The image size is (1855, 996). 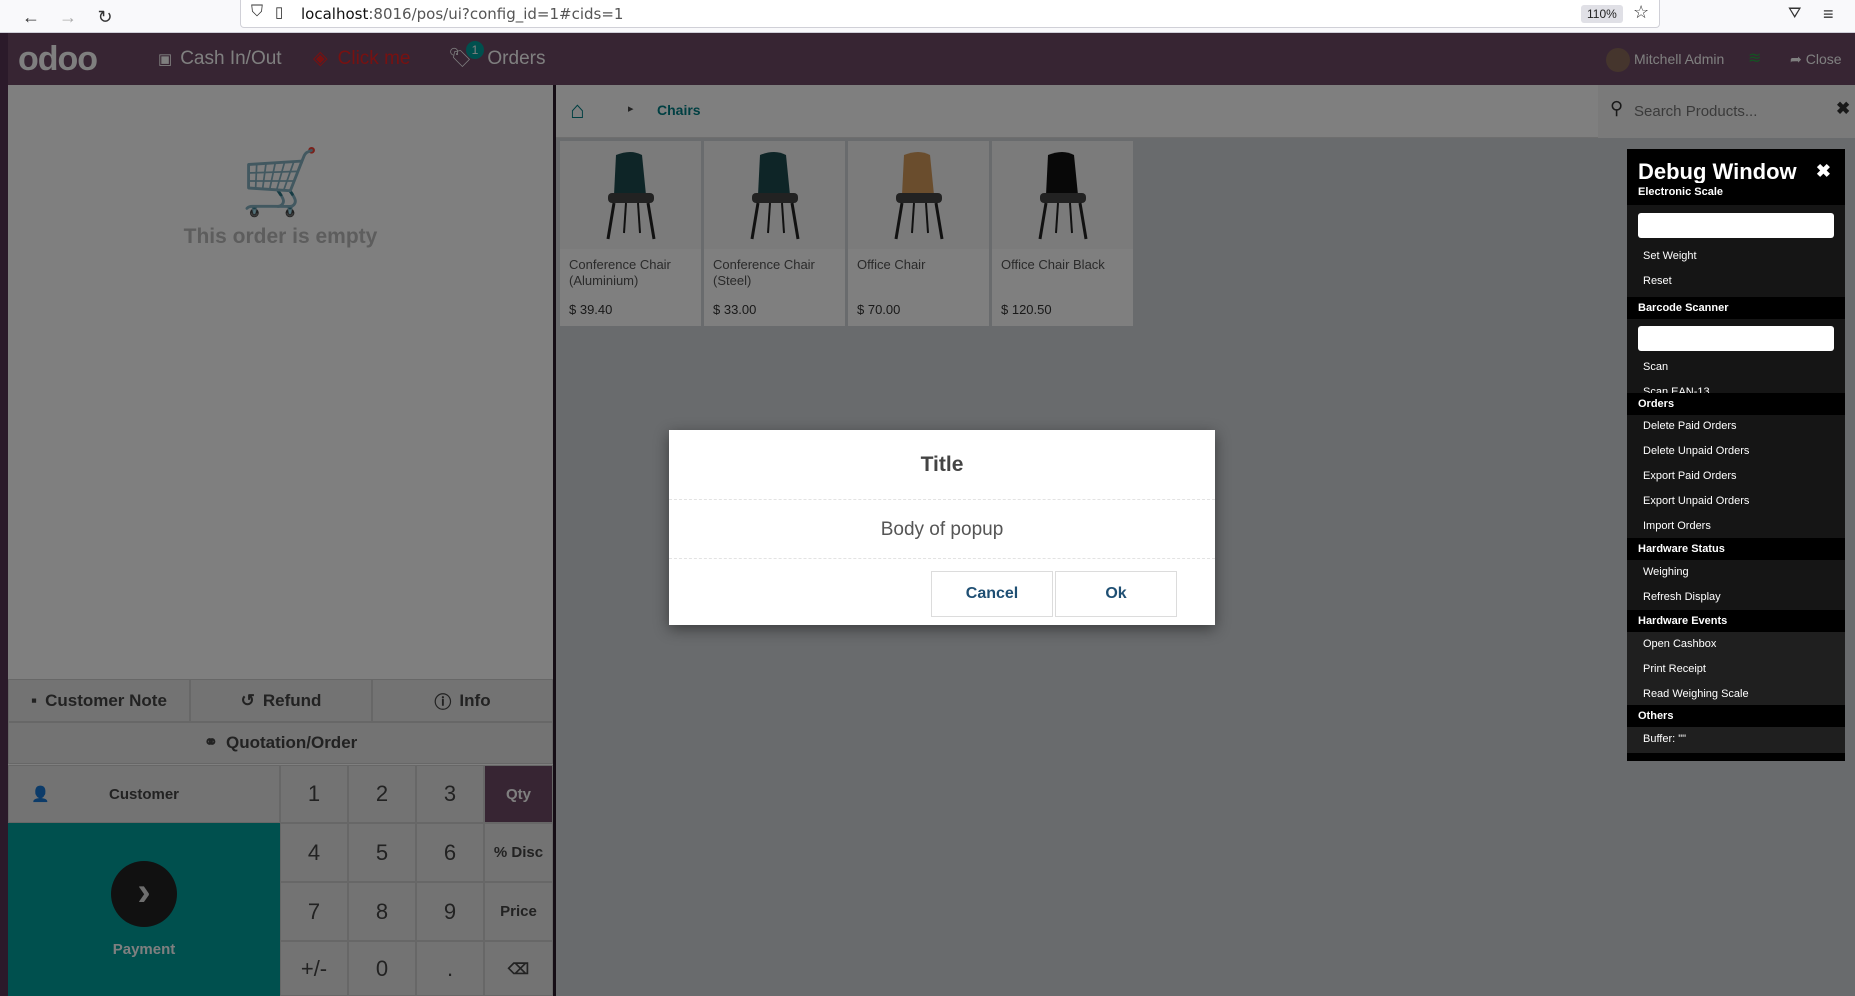 What do you see at coordinates (1677, 526) in the screenshot?
I see `import-orders-button: Import Orders` at bounding box center [1677, 526].